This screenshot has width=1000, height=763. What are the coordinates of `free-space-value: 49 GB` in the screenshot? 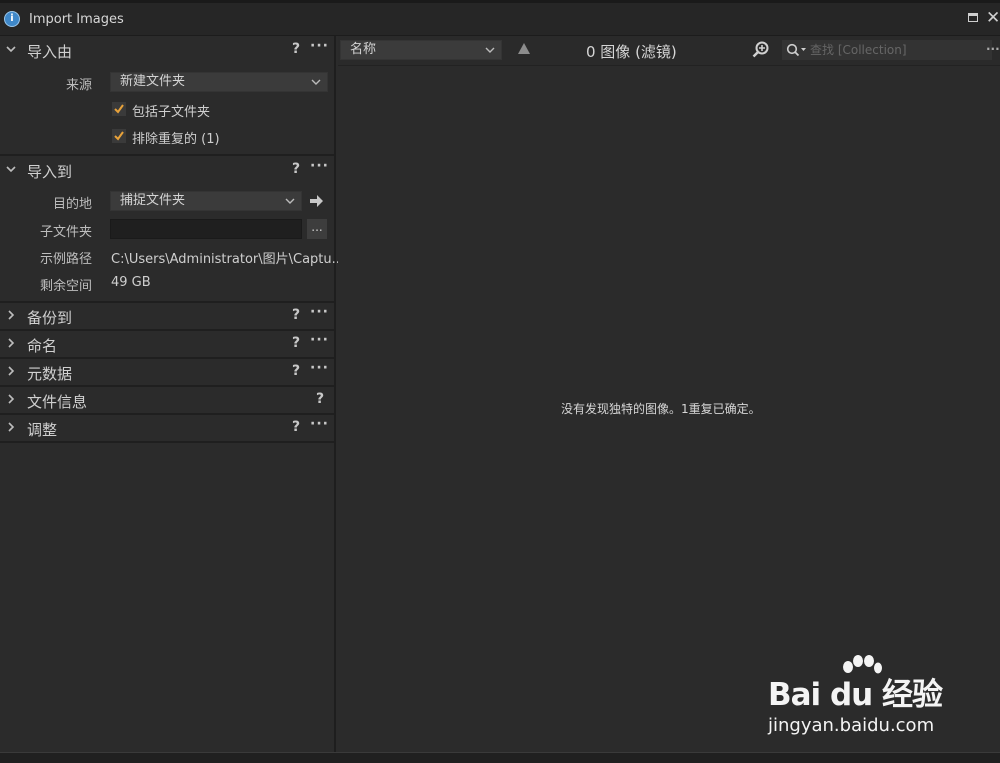 It's located at (131, 282).